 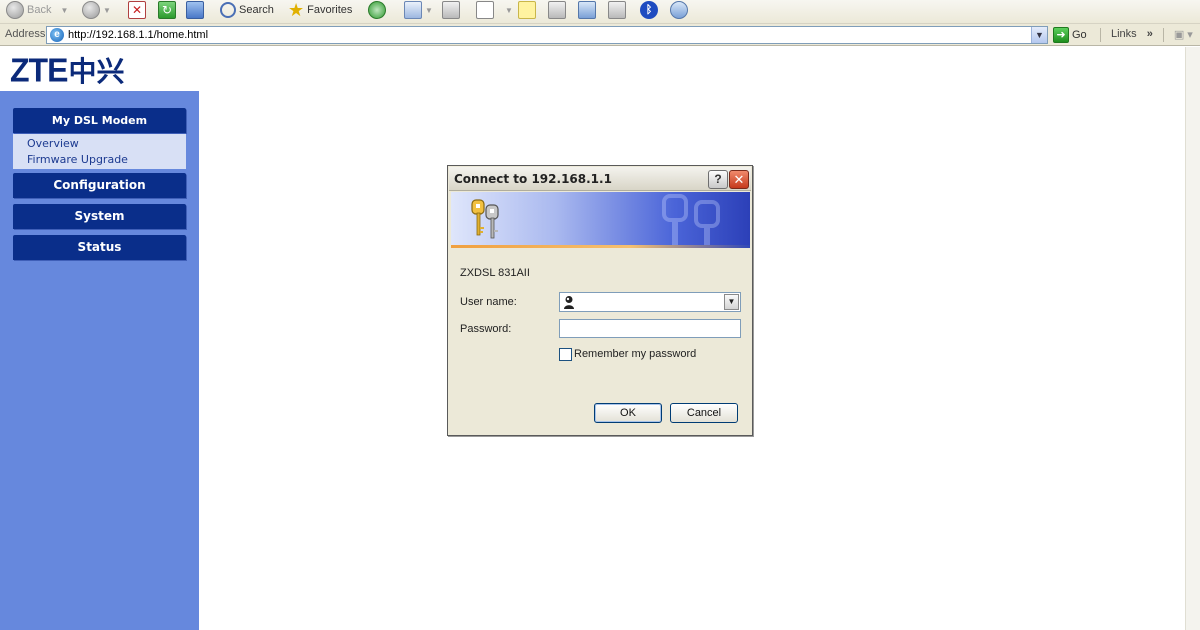 I want to click on discuss-button, so click(x=617, y=10).